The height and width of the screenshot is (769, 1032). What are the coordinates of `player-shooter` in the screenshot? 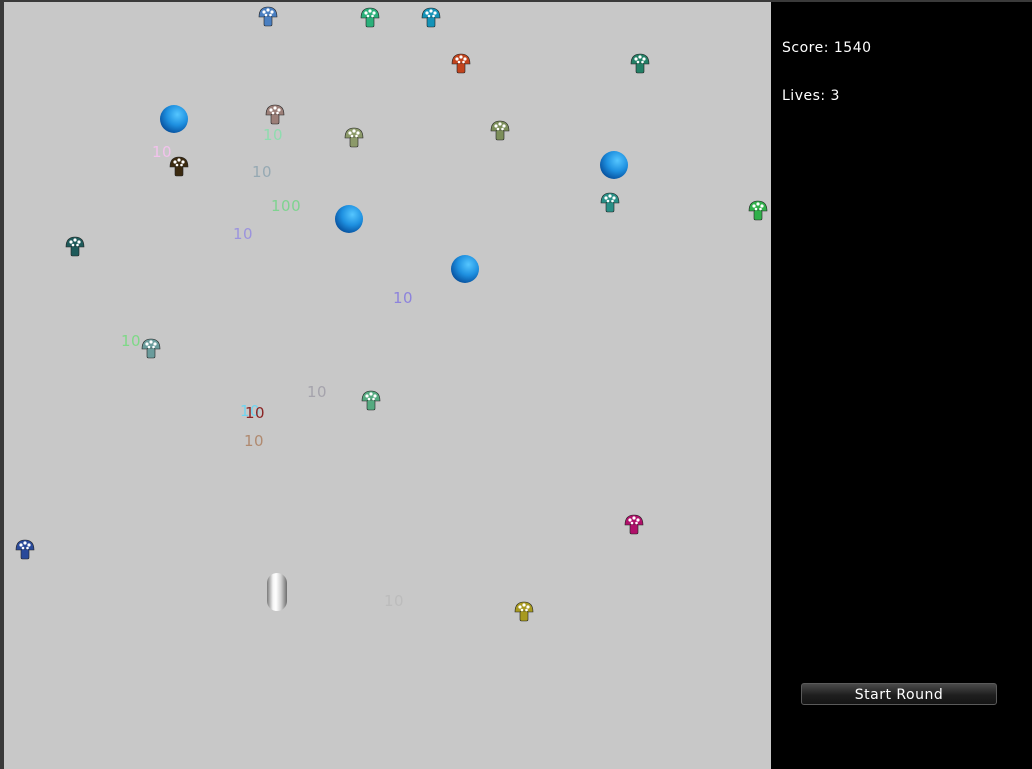 It's located at (277, 592).